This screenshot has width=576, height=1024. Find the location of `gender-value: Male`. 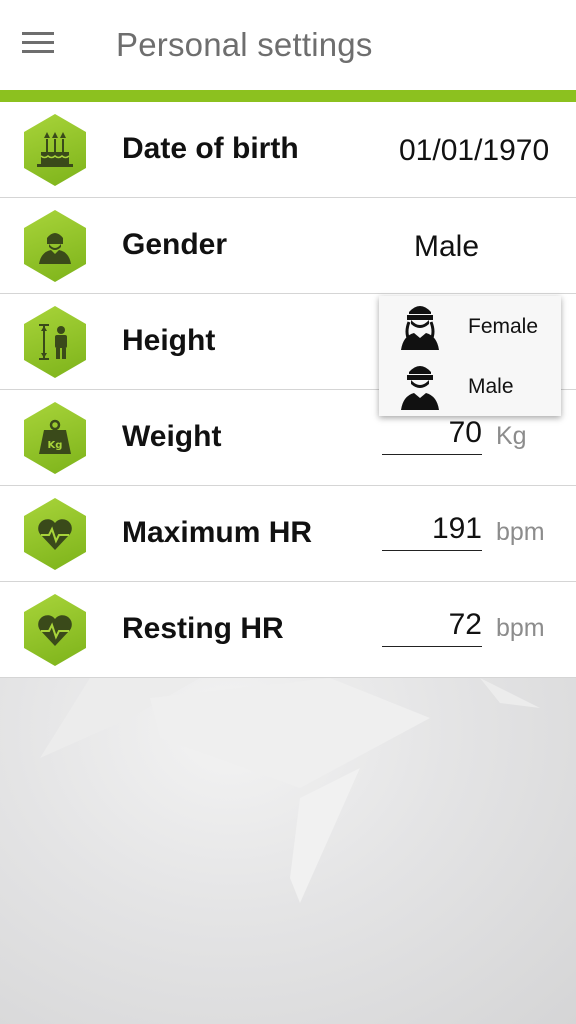

gender-value: Male is located at coordinates (446, 247).